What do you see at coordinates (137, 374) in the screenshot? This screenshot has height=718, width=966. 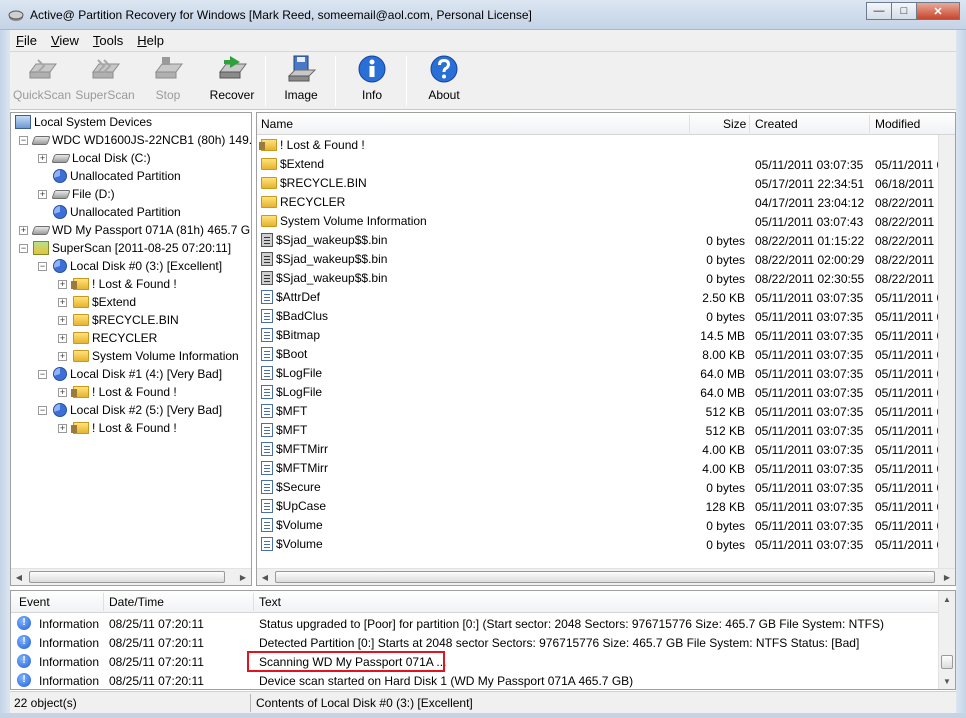 I see `tree-disk1: Local Disk #1 (4:) [Very Bad]` at bounding box center [137, 374].